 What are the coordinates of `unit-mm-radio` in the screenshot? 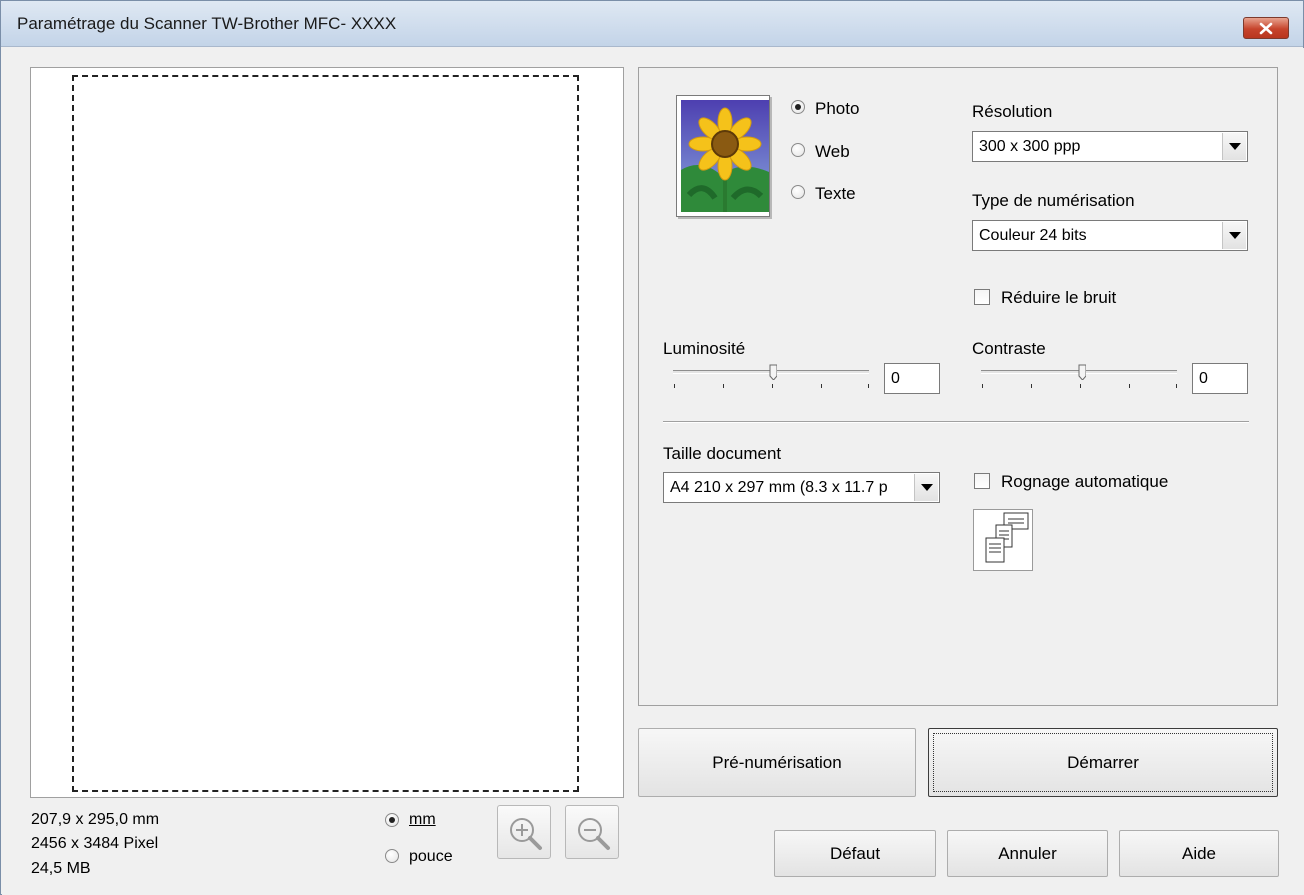 It's located at (392, 820).